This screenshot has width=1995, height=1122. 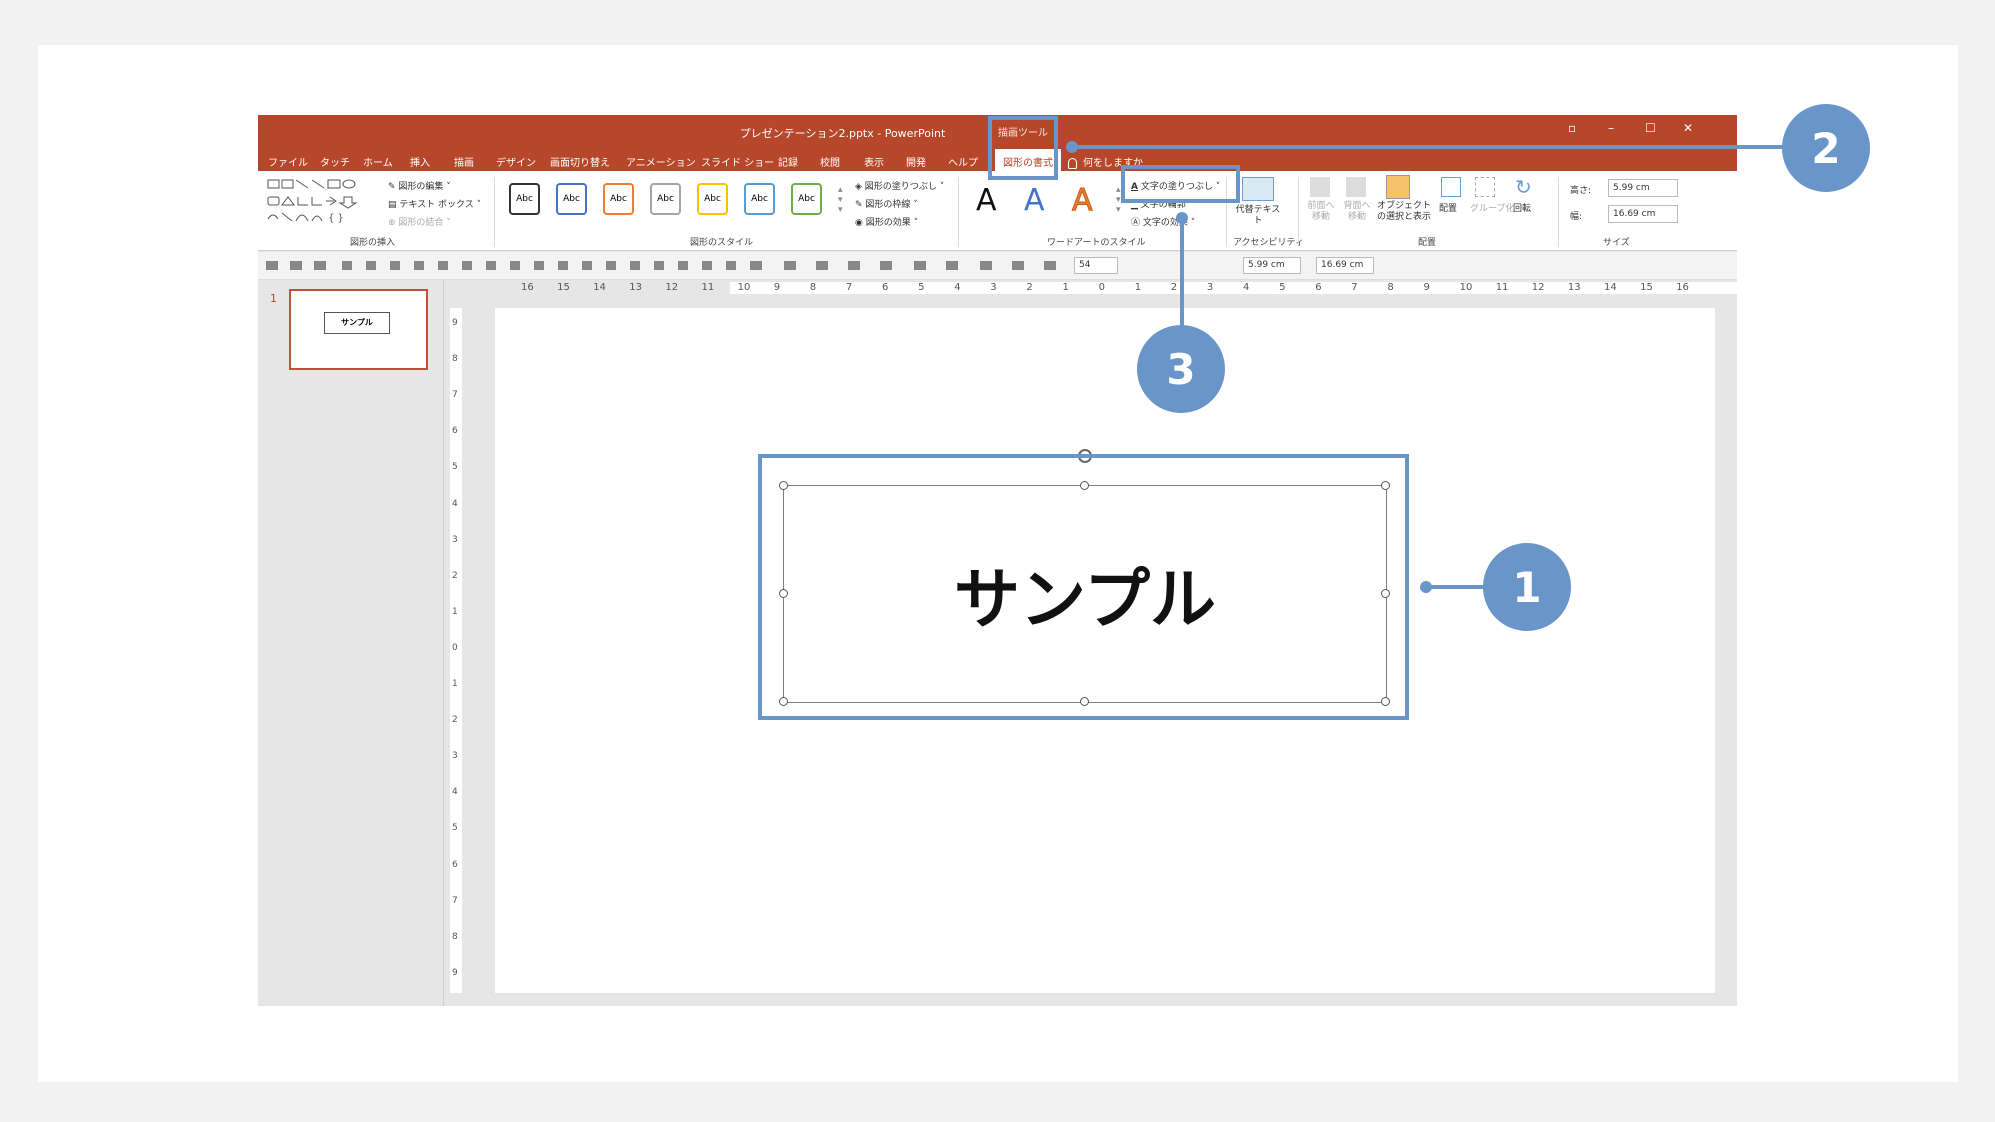 What do you see at coordinates (1523, 187) in the screenshot?
I see `rotate-icon: ↻` at bounding box center [1523, 187].